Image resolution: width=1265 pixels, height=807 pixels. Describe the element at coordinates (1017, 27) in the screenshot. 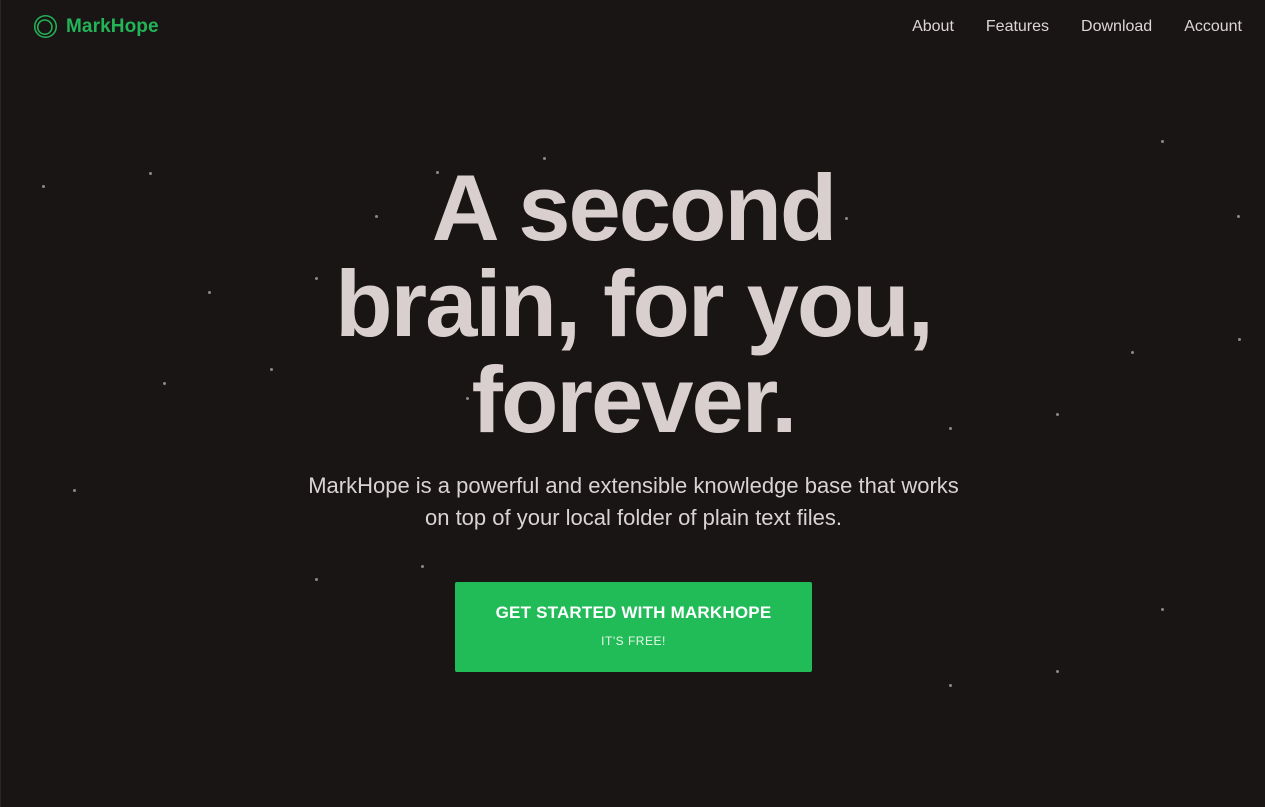

I see `nav-link-features: Features` at that location.